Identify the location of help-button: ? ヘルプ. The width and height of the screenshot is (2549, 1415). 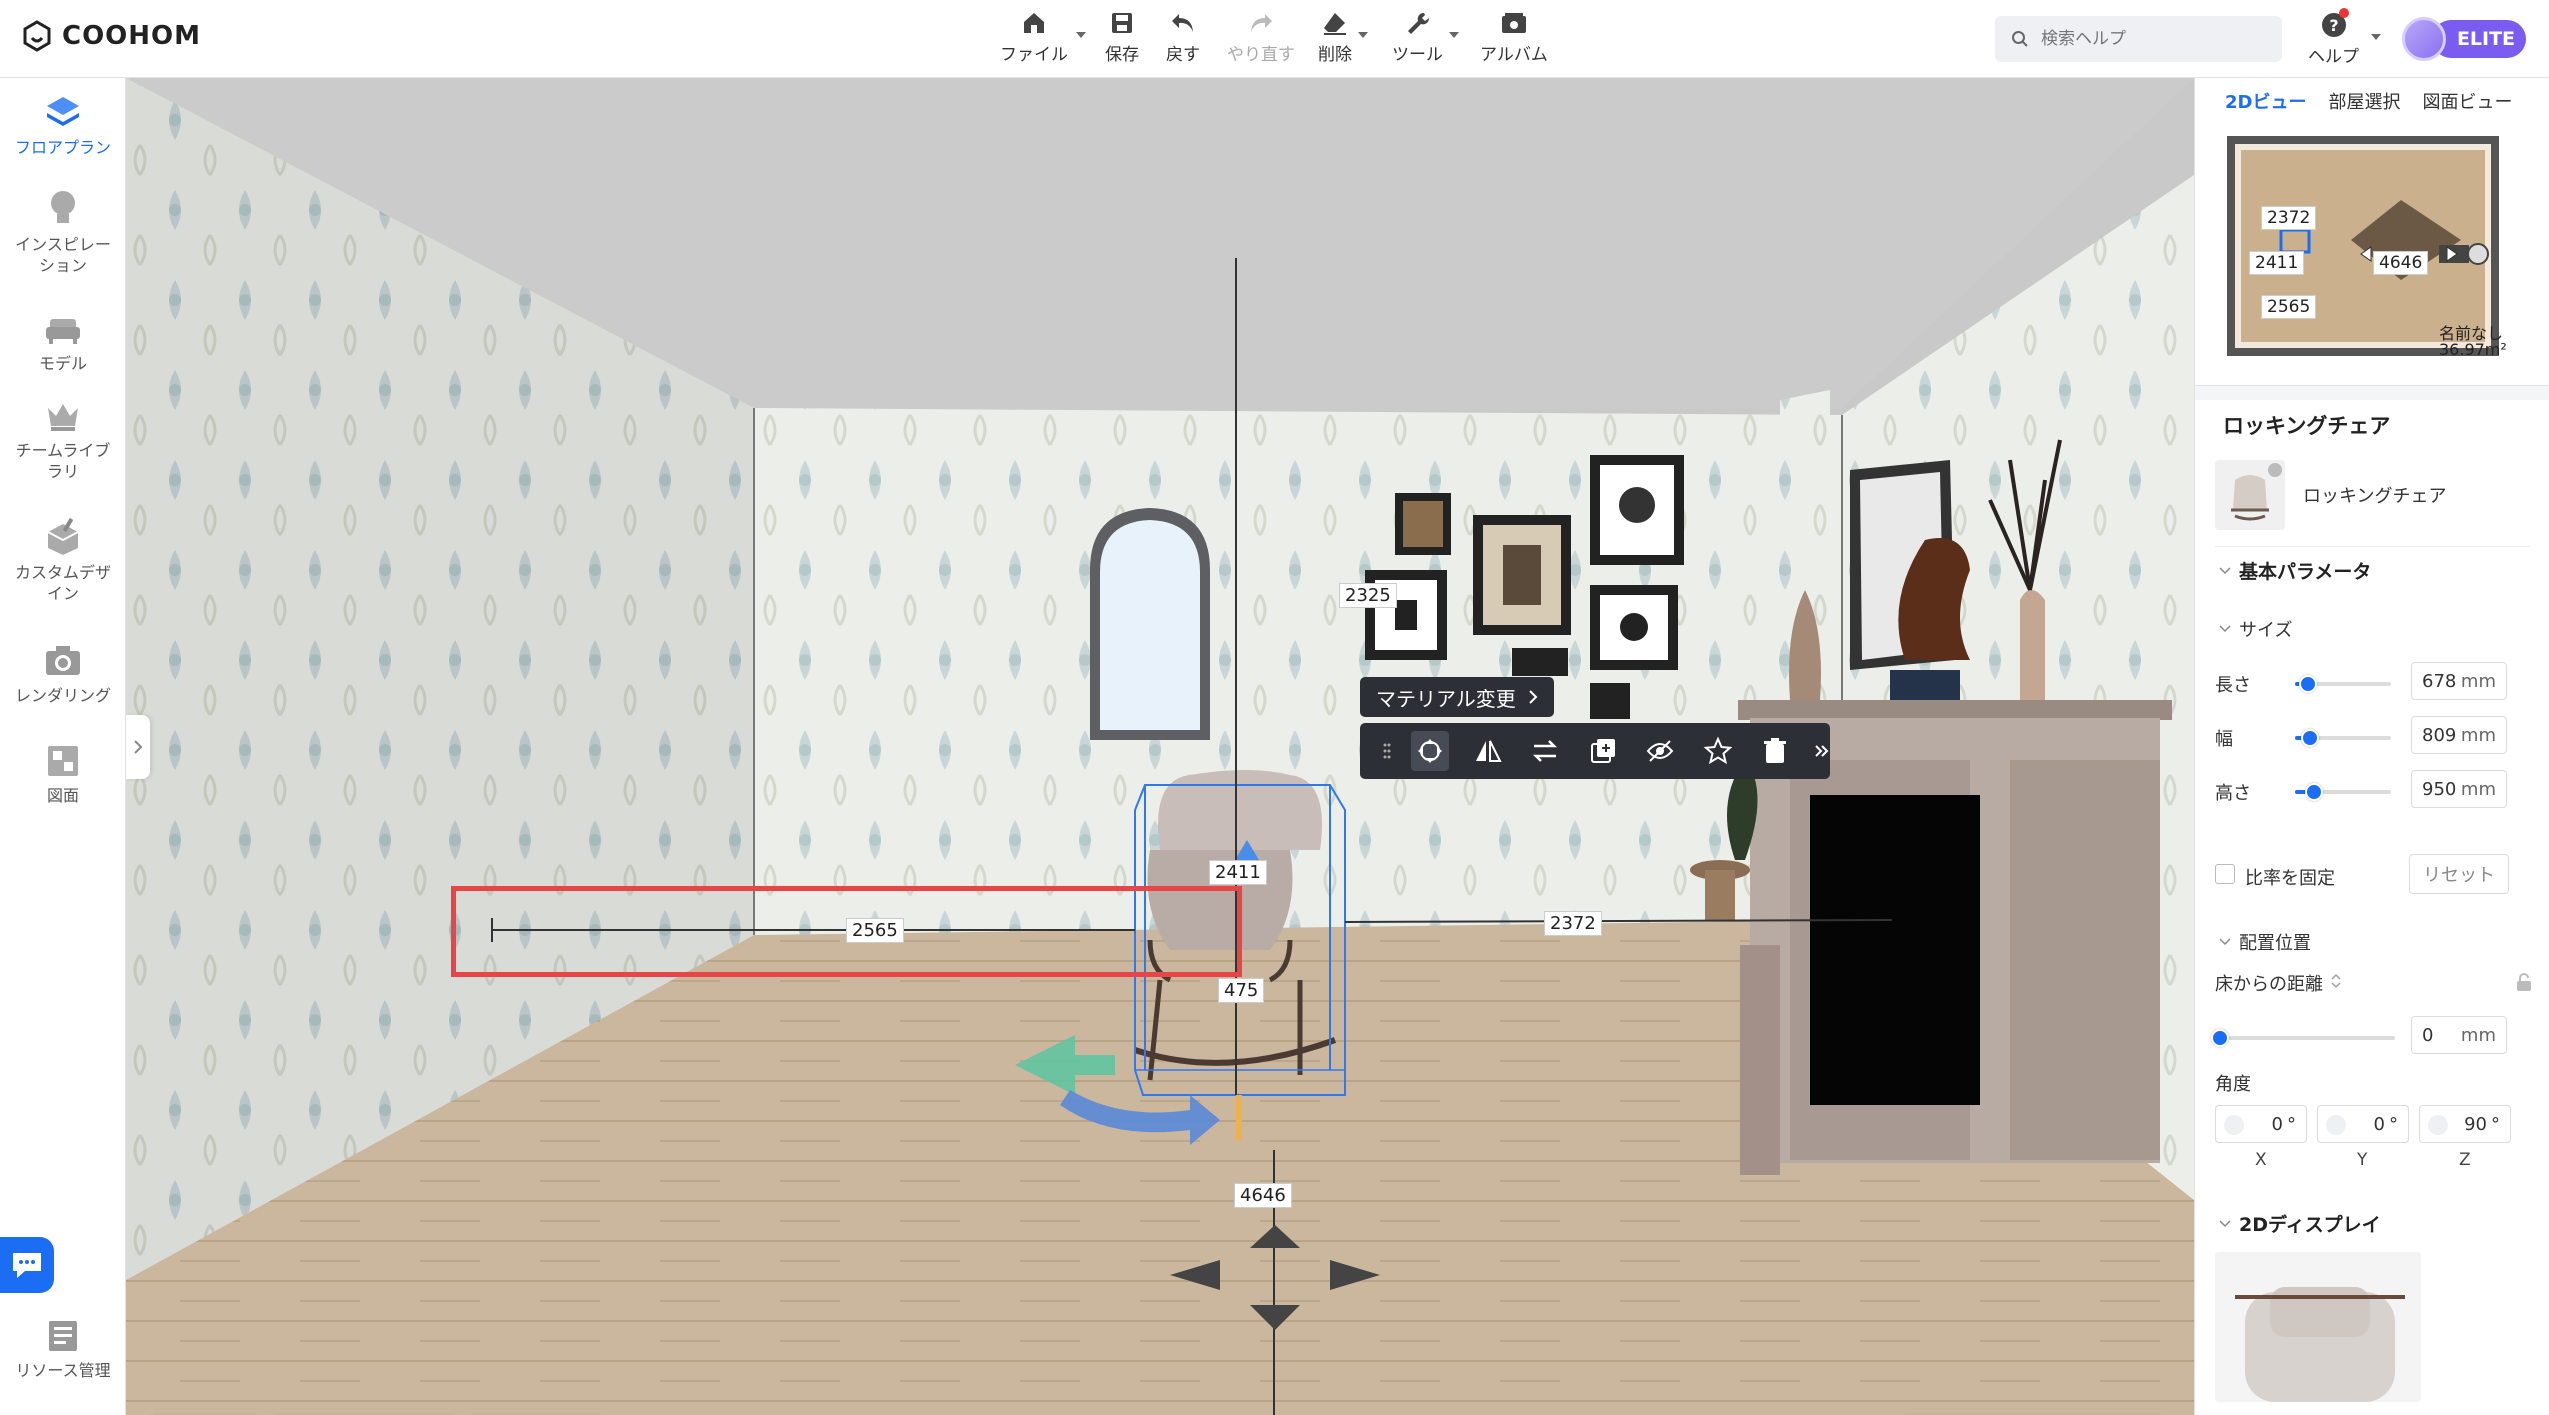
(2344, 37).